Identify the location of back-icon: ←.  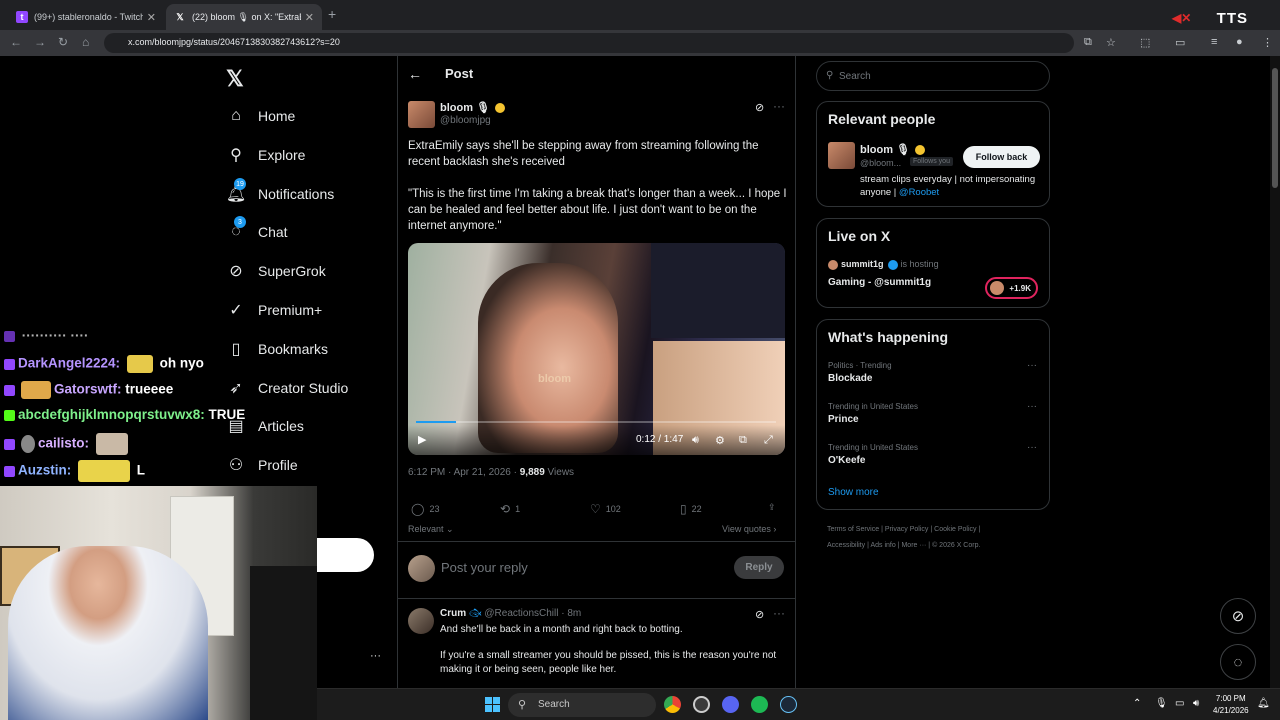
(16, 42).